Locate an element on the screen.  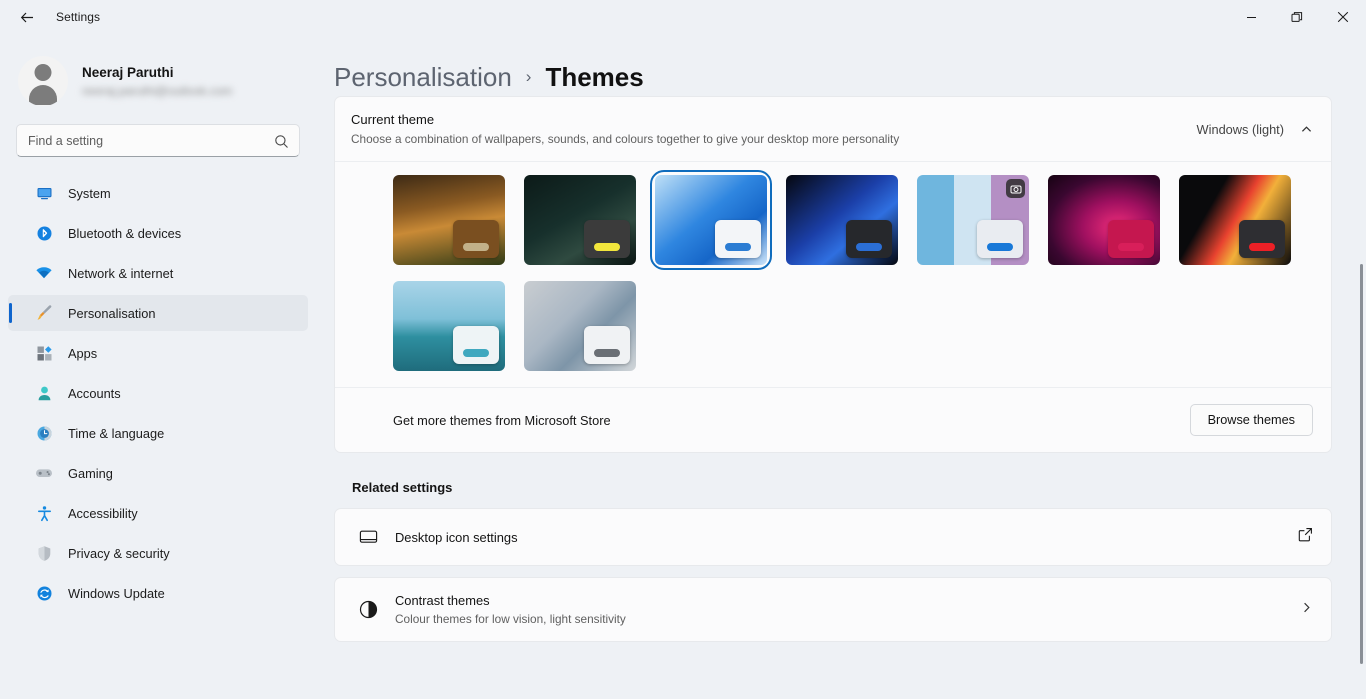
camera-icon is located at coordinates (1015, 188).